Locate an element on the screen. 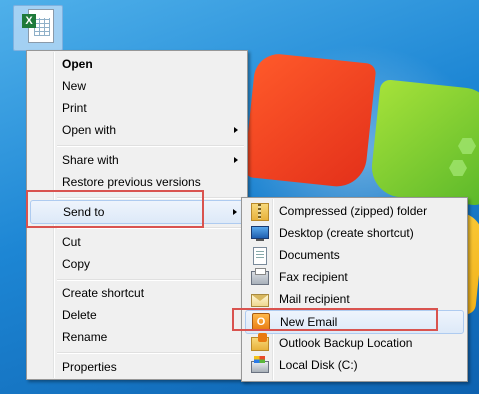 The height and width of the screenshot is (394, 479). menu-item-new: New is located at coordinates (137, 86).